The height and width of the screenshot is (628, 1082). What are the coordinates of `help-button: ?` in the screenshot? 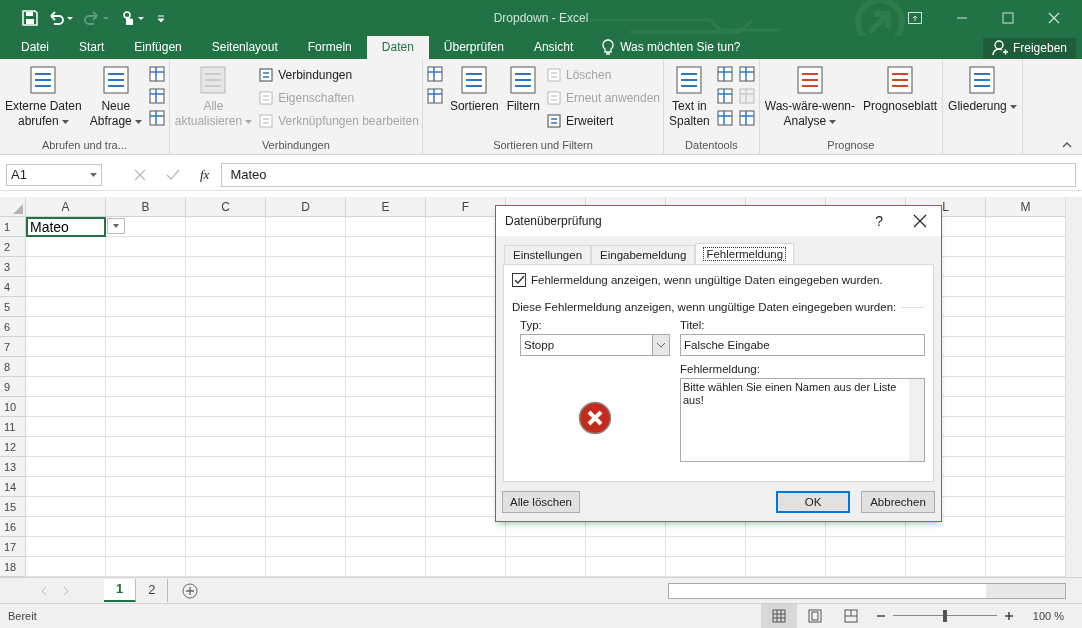 It's located at (879, 221).